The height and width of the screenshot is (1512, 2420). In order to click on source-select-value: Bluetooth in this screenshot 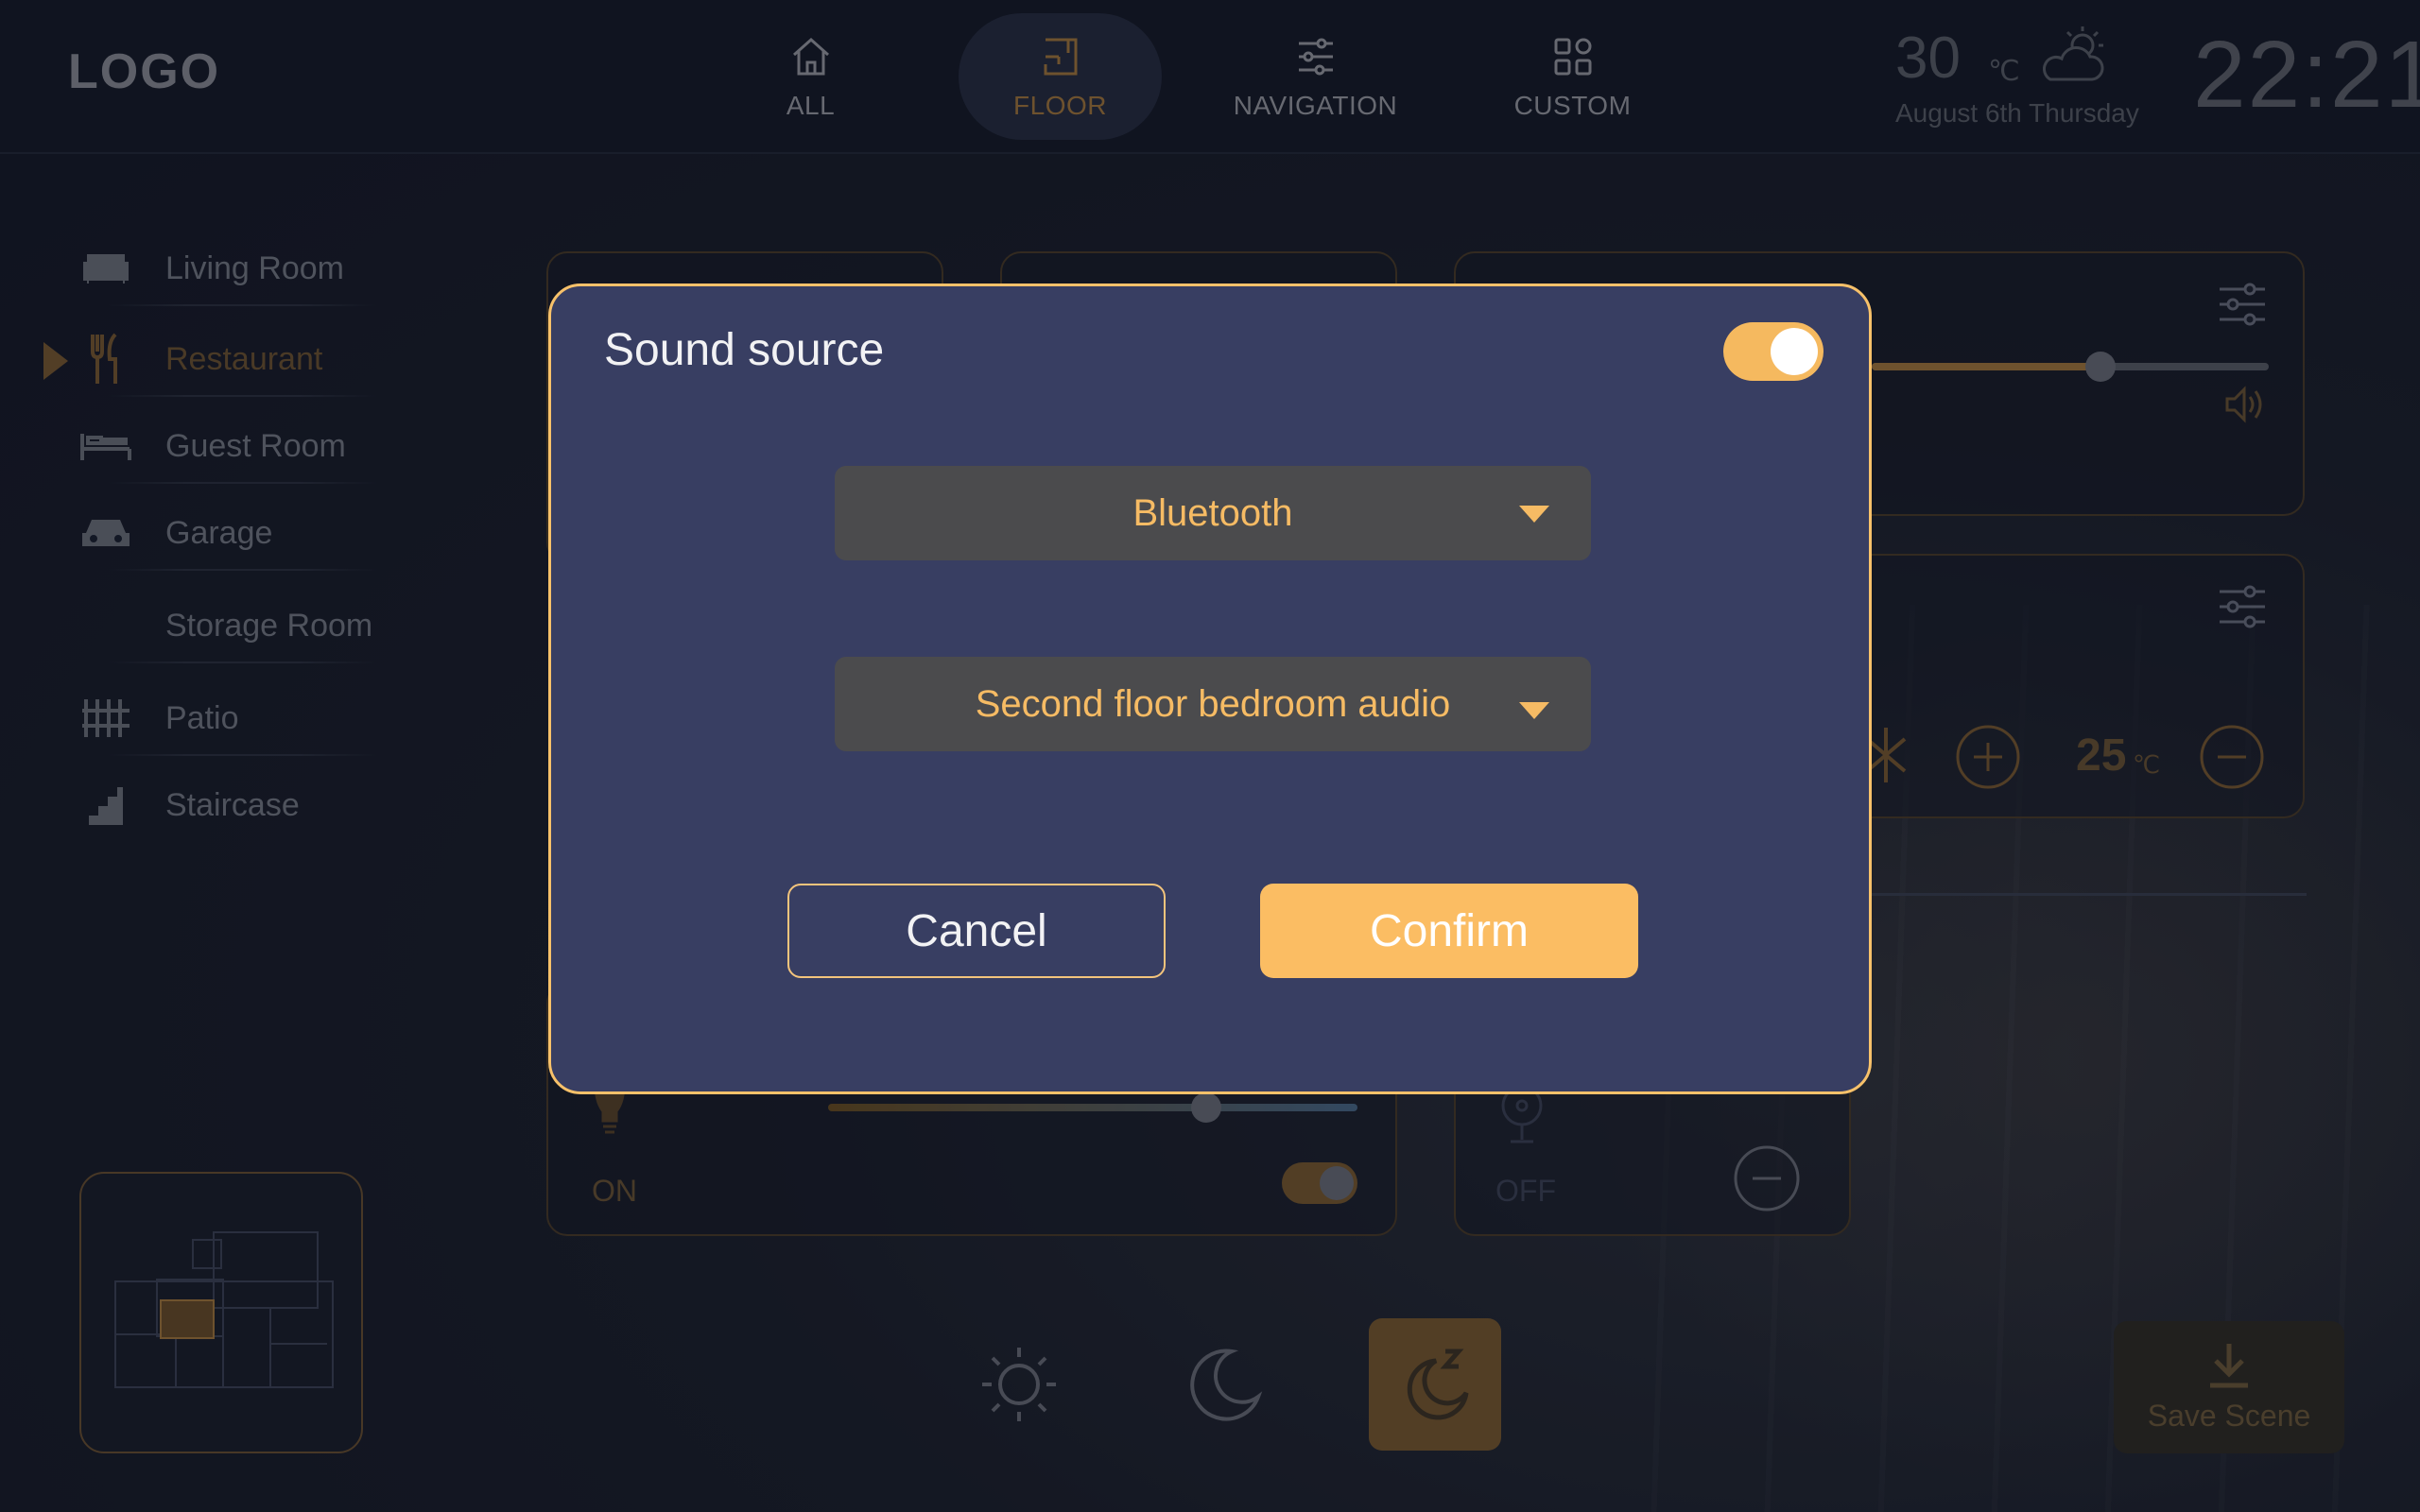, I will do `click(1212, 512)`.